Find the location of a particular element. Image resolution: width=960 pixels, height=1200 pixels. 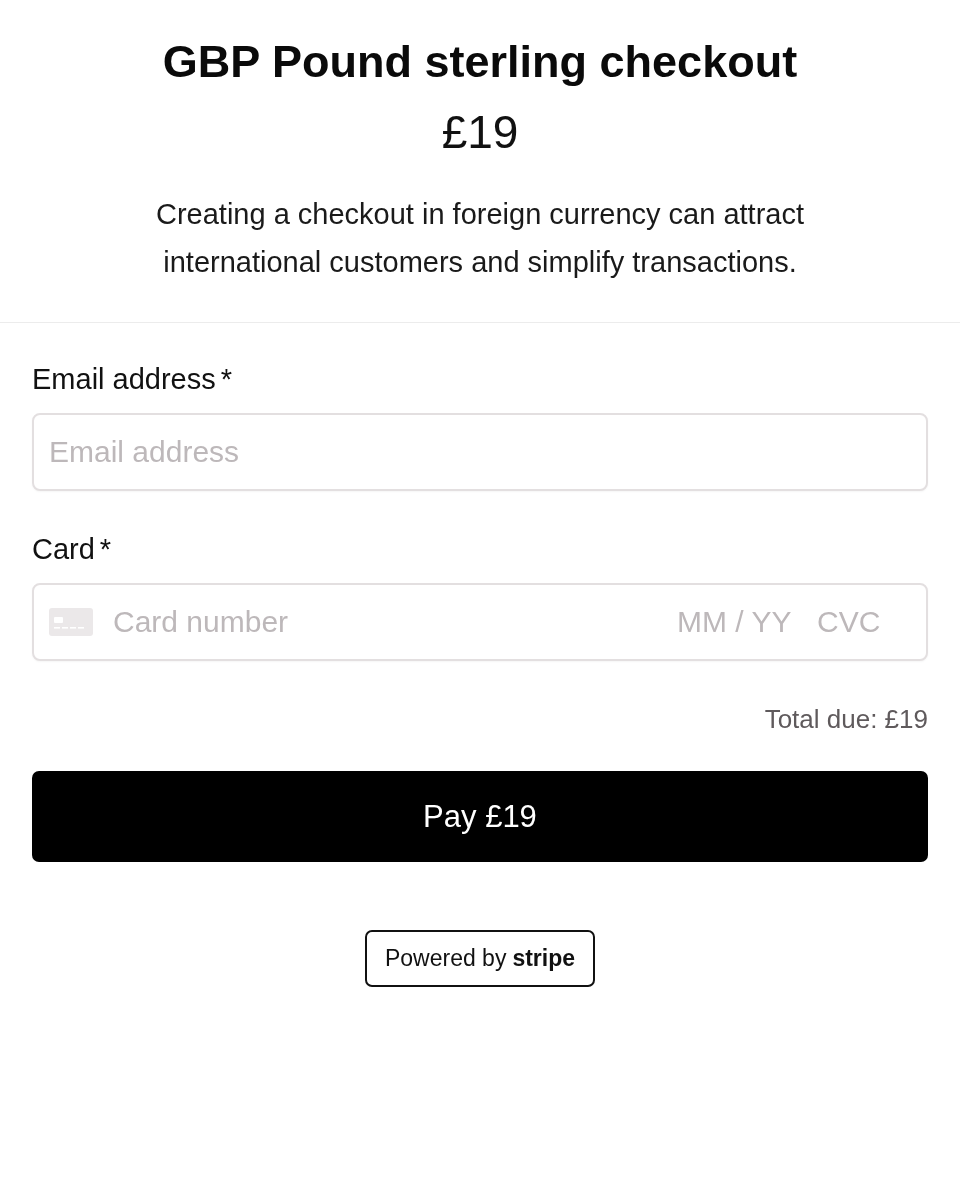

field-label: Email address is located at coordinates (124, 379).